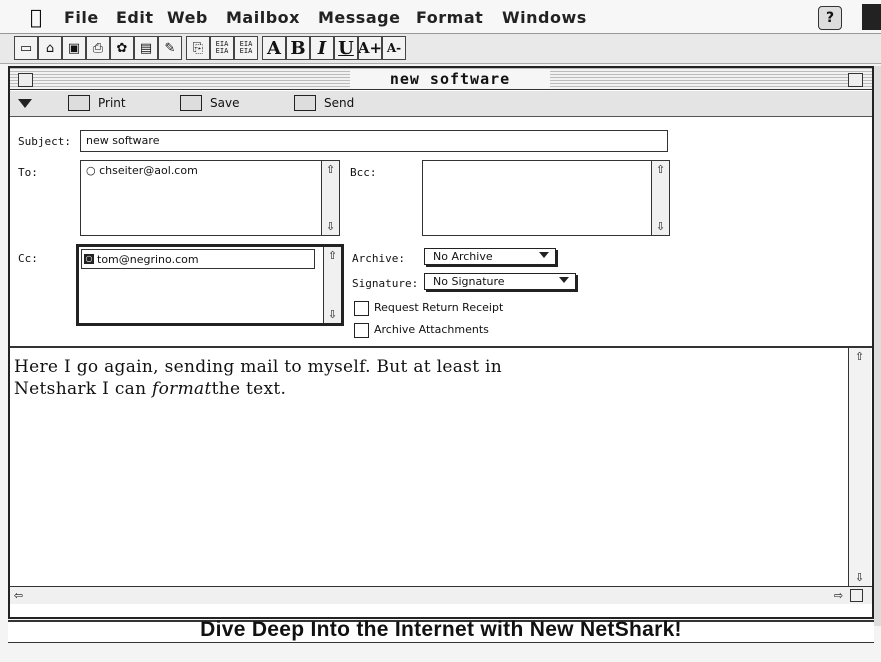 Image resolution: width=881 pixels, height=662 pixels. Describe the element at coordinates (871, 17) in the screenshot. I see `application-icon` at that location.